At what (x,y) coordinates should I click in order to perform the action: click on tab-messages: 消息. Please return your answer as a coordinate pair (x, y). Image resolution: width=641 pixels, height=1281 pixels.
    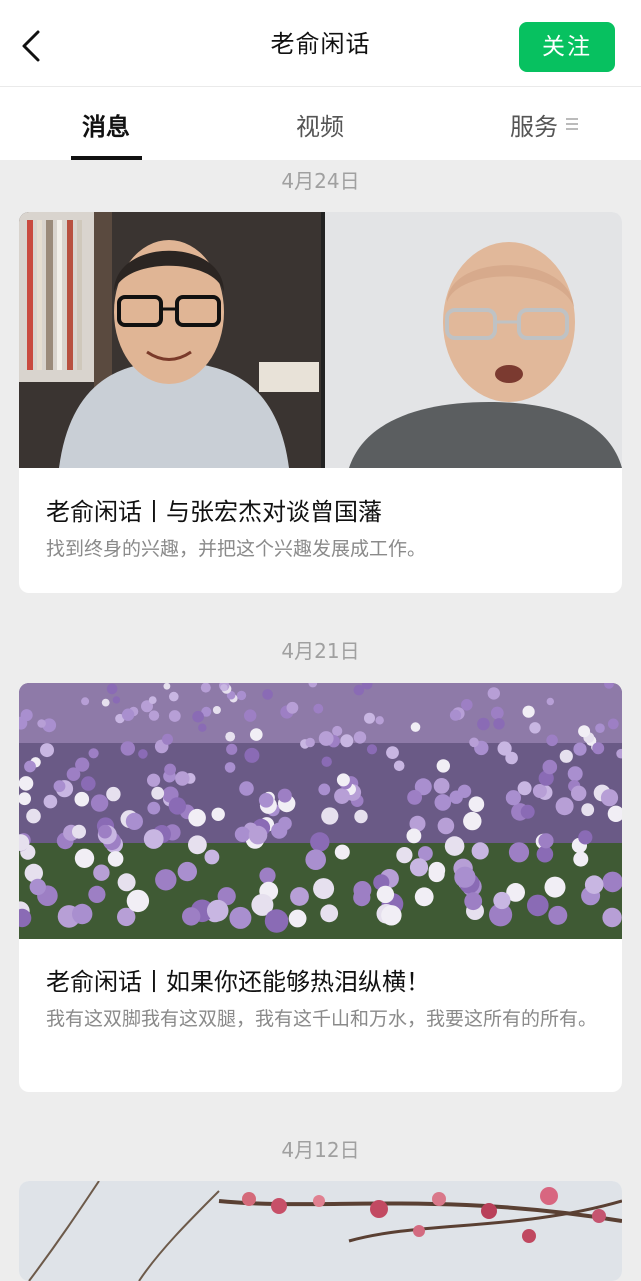
    Looking at the image, I should click on (106, 124).